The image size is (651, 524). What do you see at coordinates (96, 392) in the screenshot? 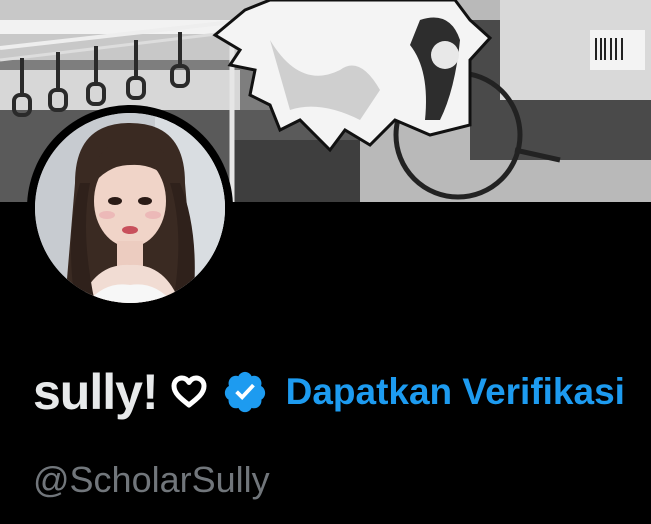
I see `display-name: sully!` at bounding box center [96, 392].